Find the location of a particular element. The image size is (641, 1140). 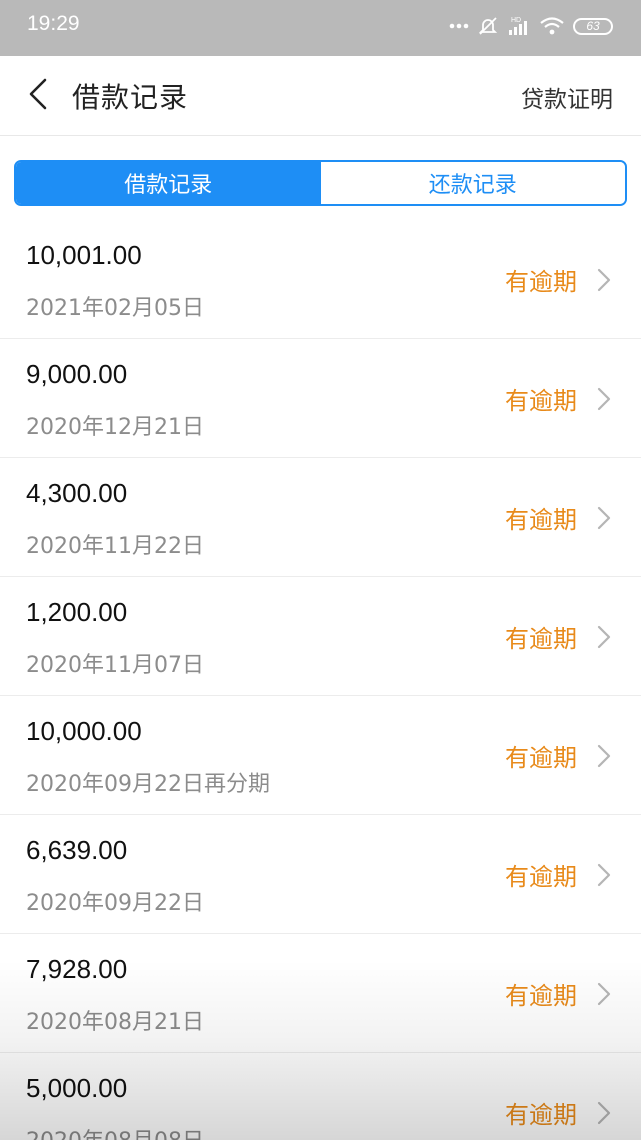

tab-repayment-records: 还款记录 is located at coordinates (472, 183).